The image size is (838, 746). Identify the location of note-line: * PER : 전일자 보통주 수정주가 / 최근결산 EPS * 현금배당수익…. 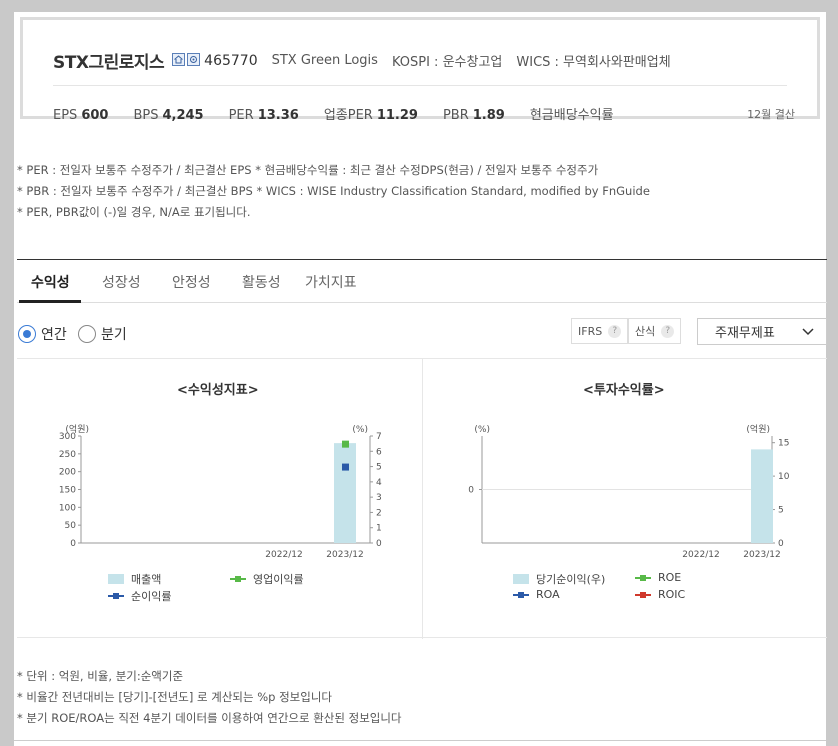
(308, 170).